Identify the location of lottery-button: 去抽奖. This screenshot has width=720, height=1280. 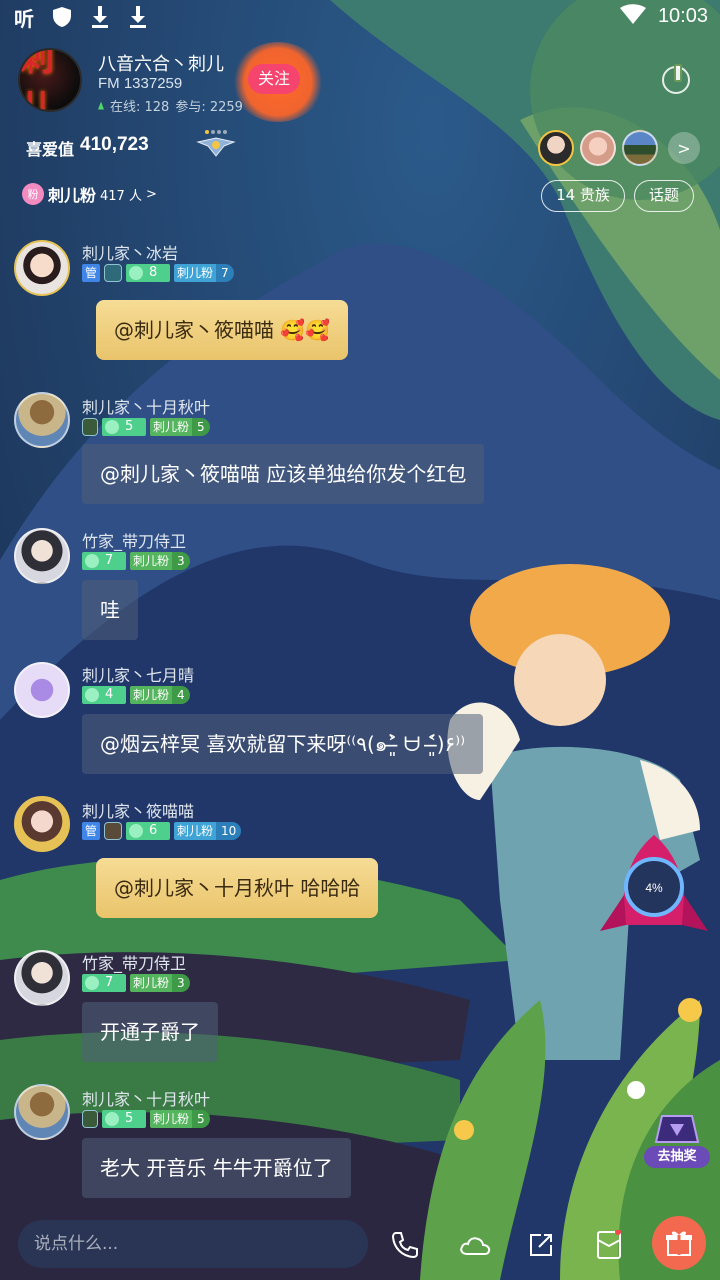
(677, 1143).